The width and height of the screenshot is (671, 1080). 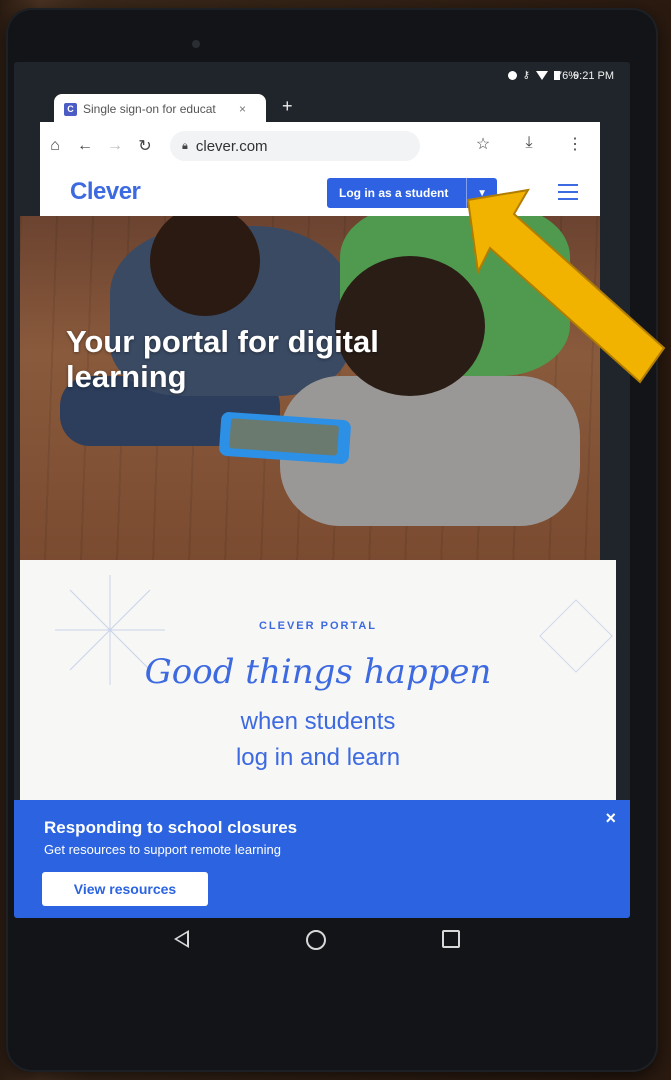 What do you see at coordinates (185, 145) in the screenshot?
I see `lock-icon: 🔒︎` at bounding box center [185, 145].